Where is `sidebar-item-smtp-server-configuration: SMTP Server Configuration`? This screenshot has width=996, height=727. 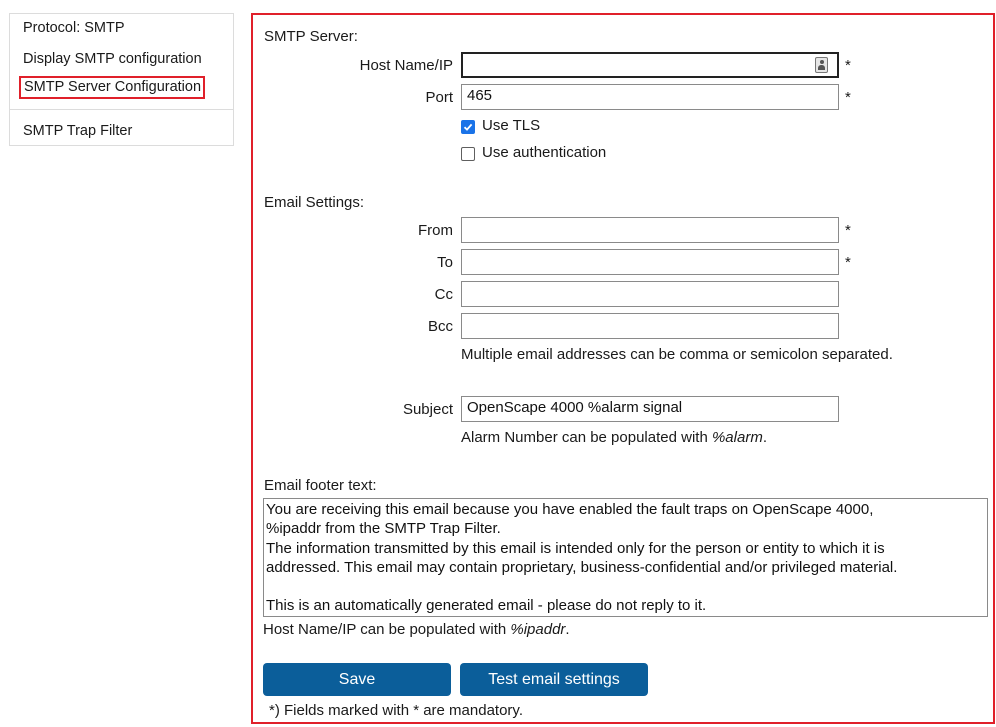
sidebar-item-smtp-server-configuration: SMTP Server Configuration is located at coordinates (112, 87).